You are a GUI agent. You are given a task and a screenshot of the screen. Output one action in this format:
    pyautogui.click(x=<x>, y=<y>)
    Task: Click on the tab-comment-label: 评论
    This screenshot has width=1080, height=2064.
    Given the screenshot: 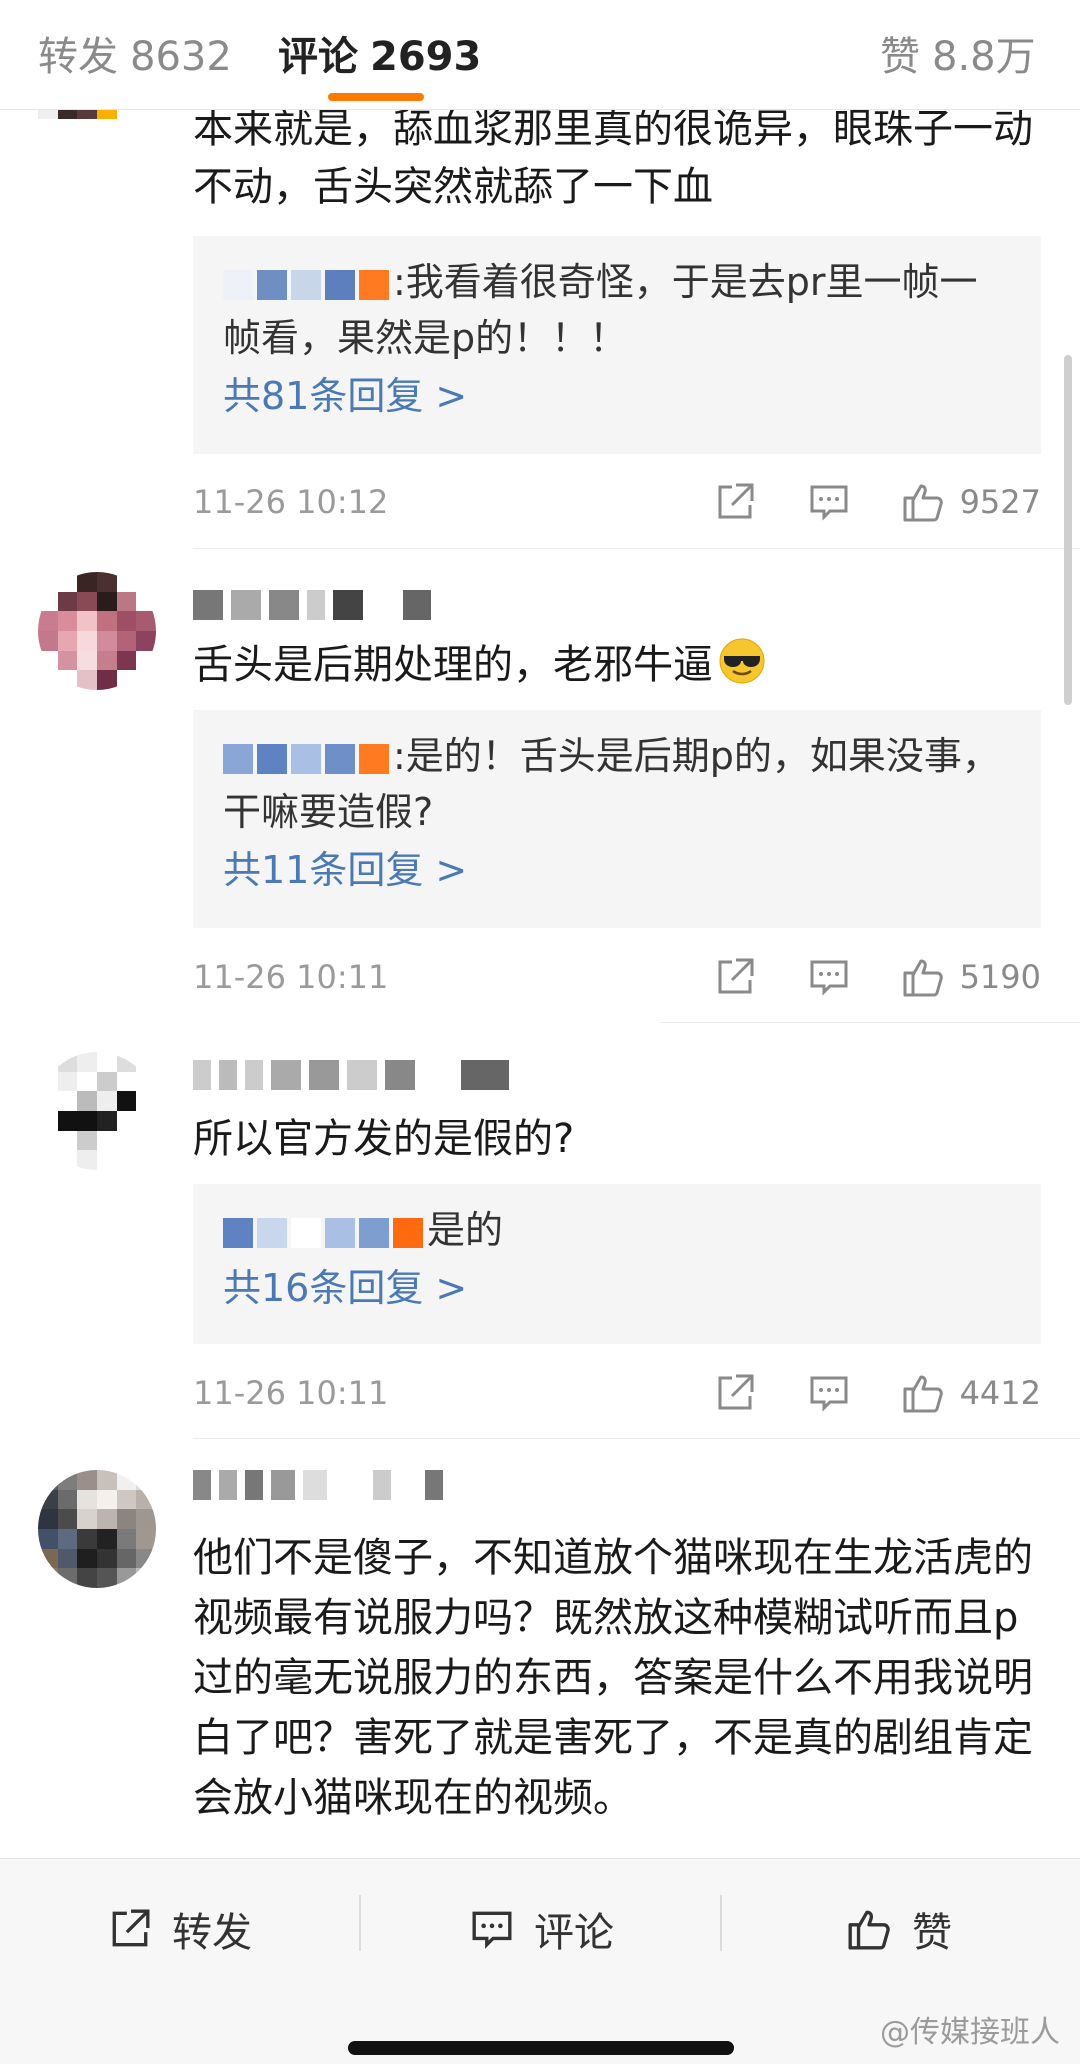 What is the action you would take?
    pyautogui.click(x=318, y=57)
    